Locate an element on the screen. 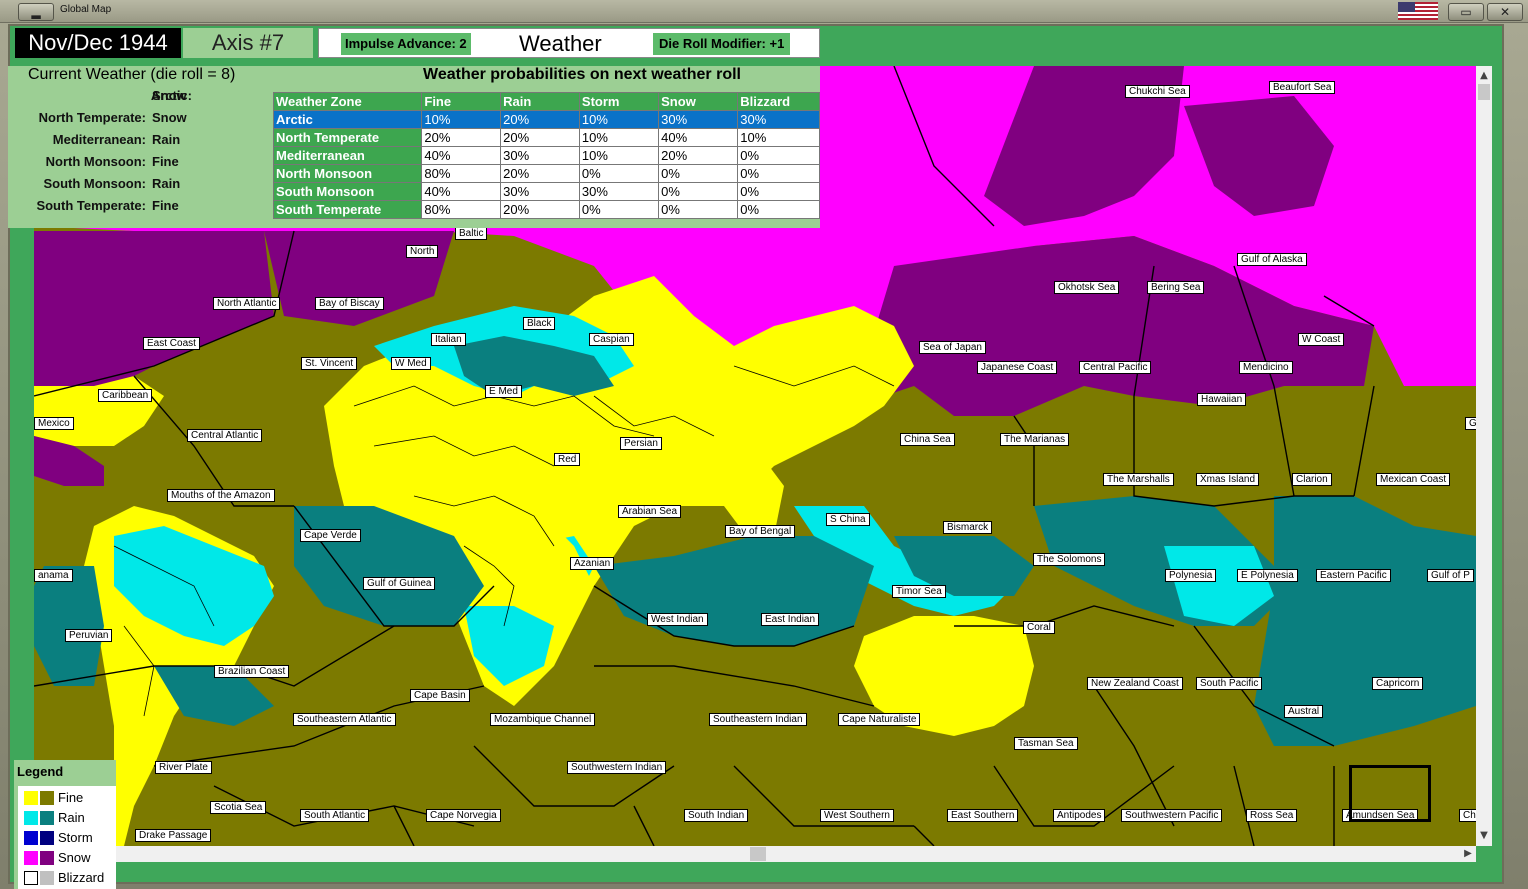 This screenshot has width=1528, height=889. scroll-right-icon: ▶ is located at coordinates (1468, 853).